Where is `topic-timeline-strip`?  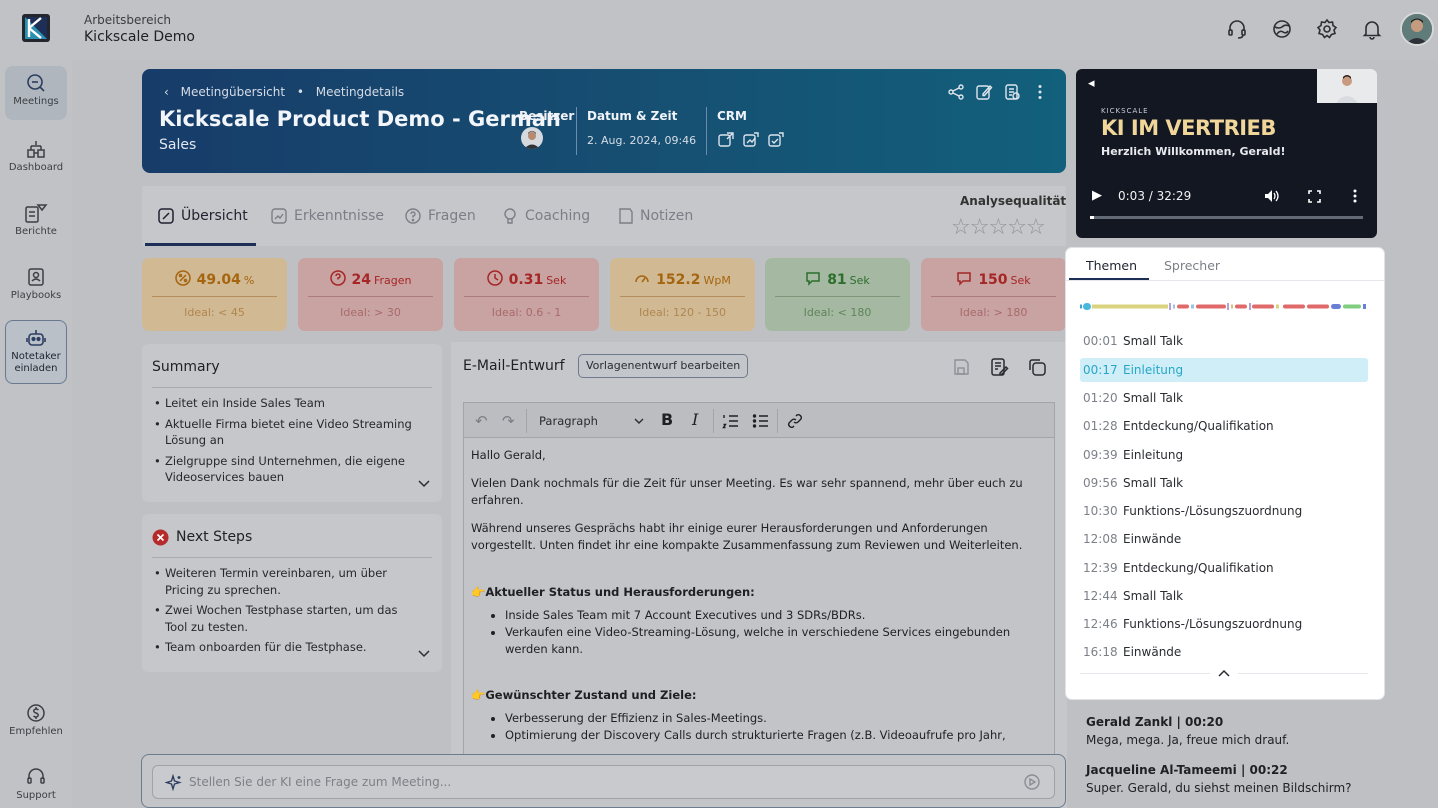 topic-timeline-strip is located at coordinates (1223, 306).